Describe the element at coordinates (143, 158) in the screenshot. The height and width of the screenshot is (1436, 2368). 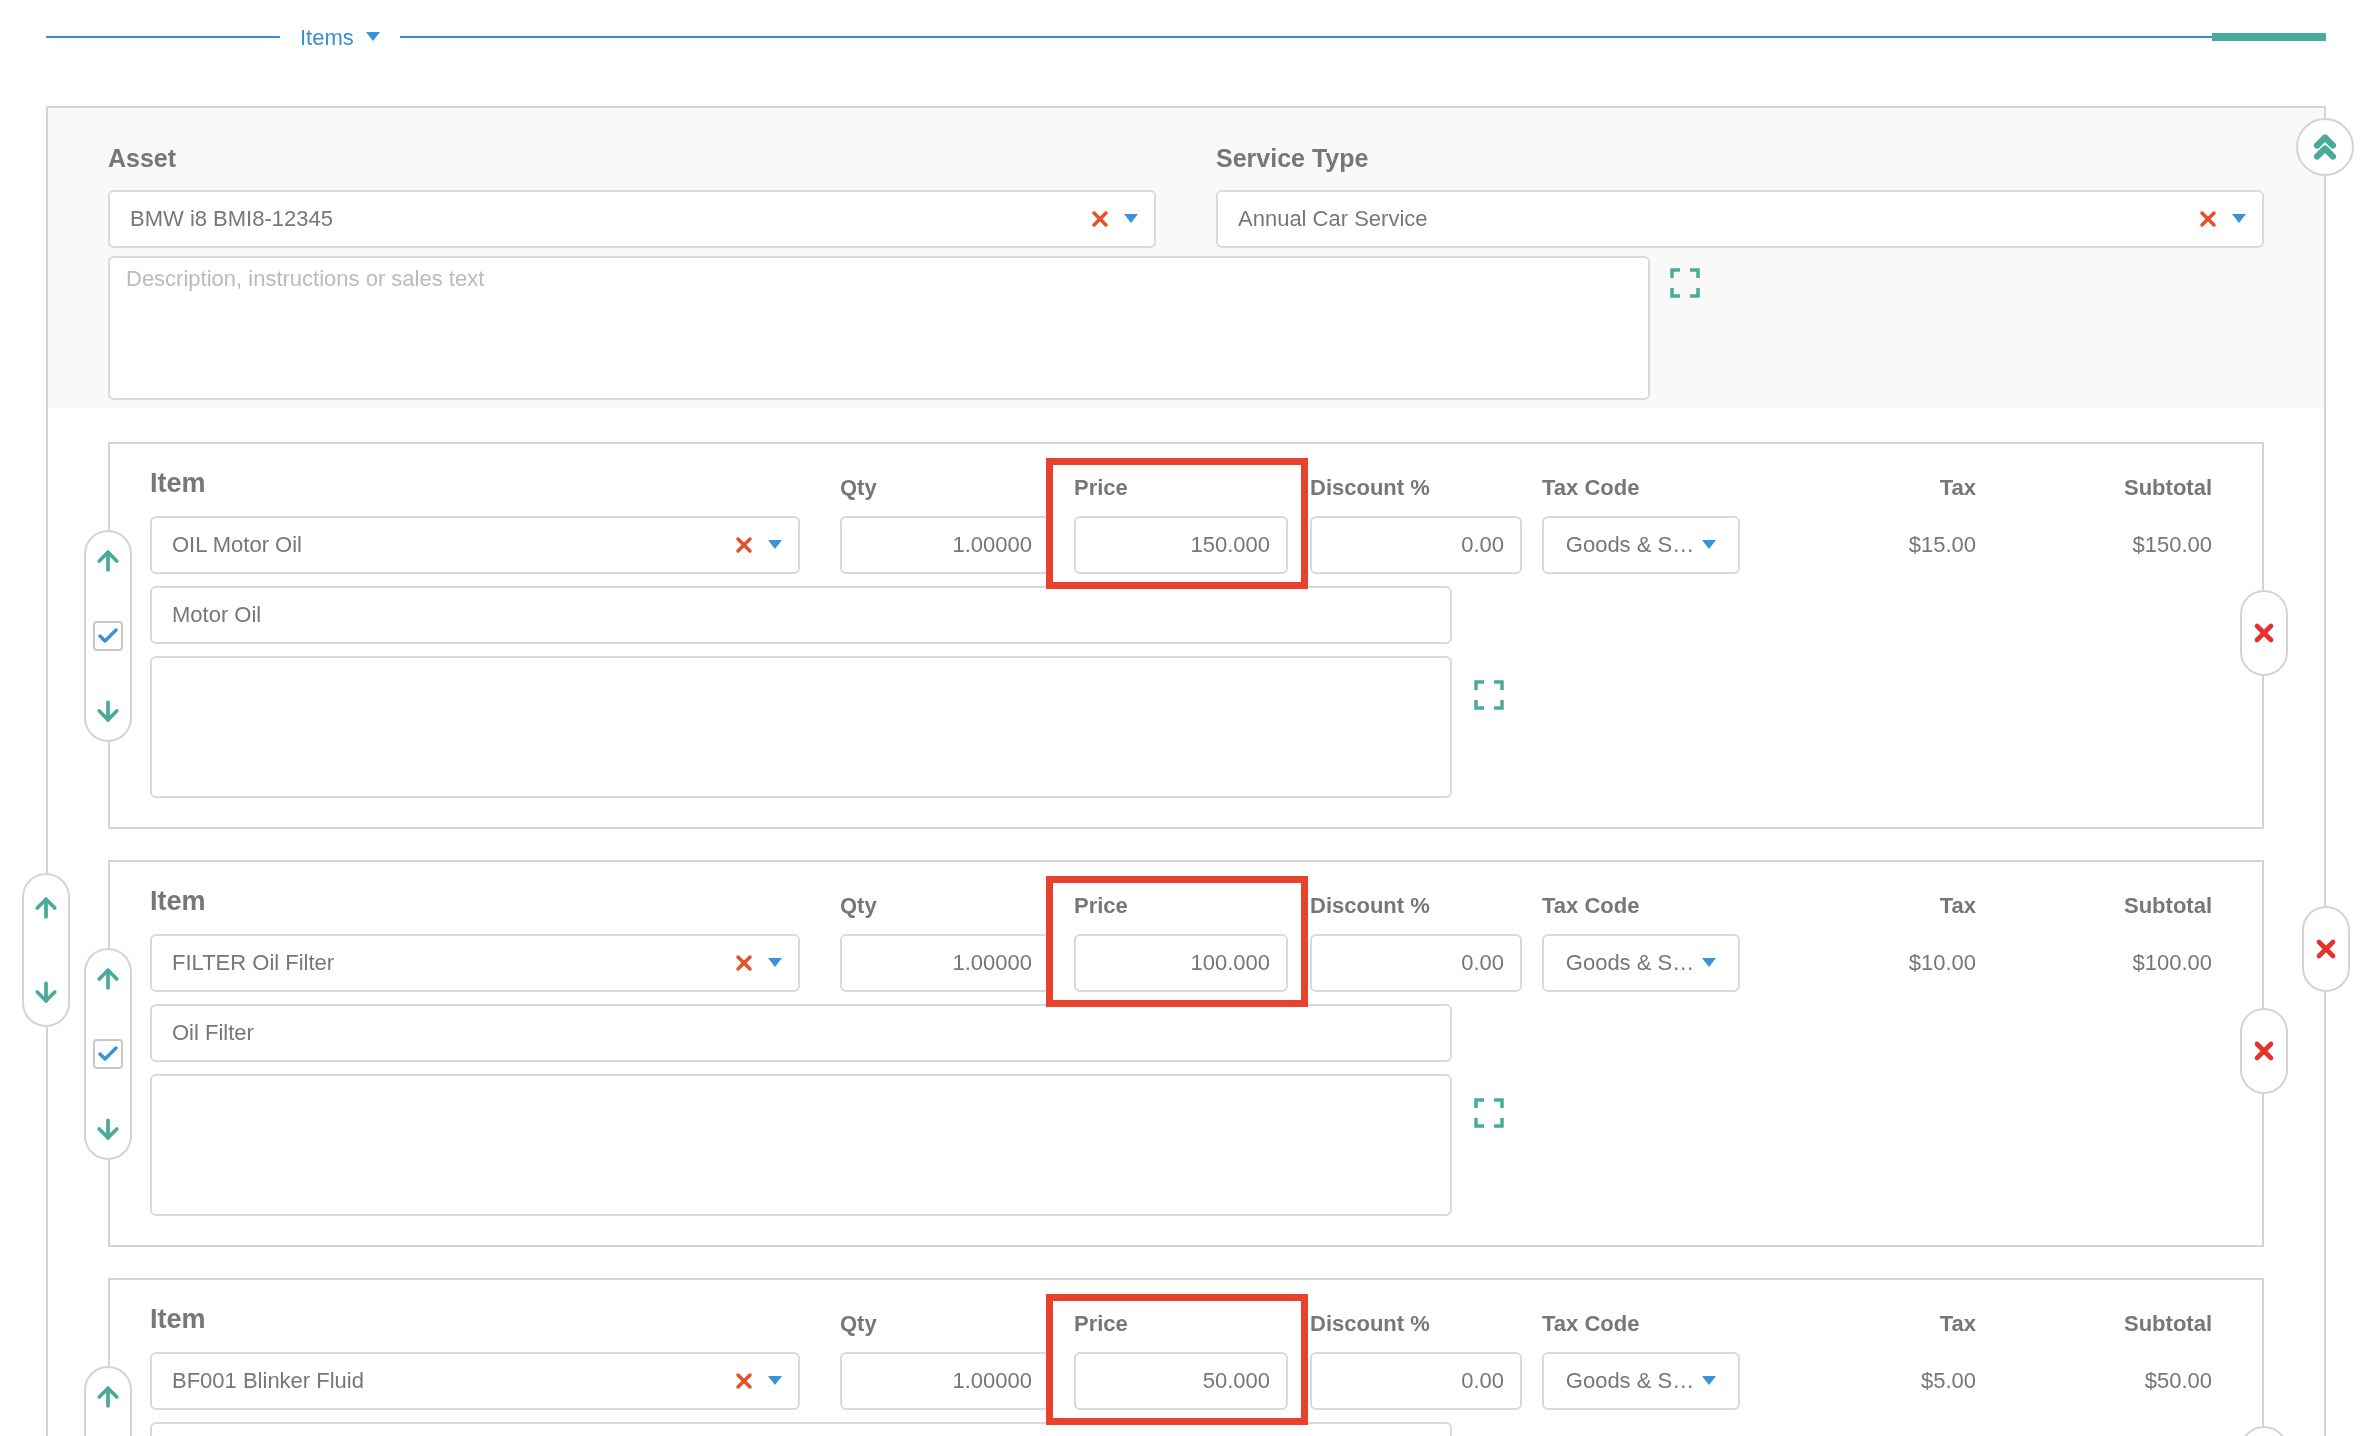
I see `field-label: Asset` at that location.